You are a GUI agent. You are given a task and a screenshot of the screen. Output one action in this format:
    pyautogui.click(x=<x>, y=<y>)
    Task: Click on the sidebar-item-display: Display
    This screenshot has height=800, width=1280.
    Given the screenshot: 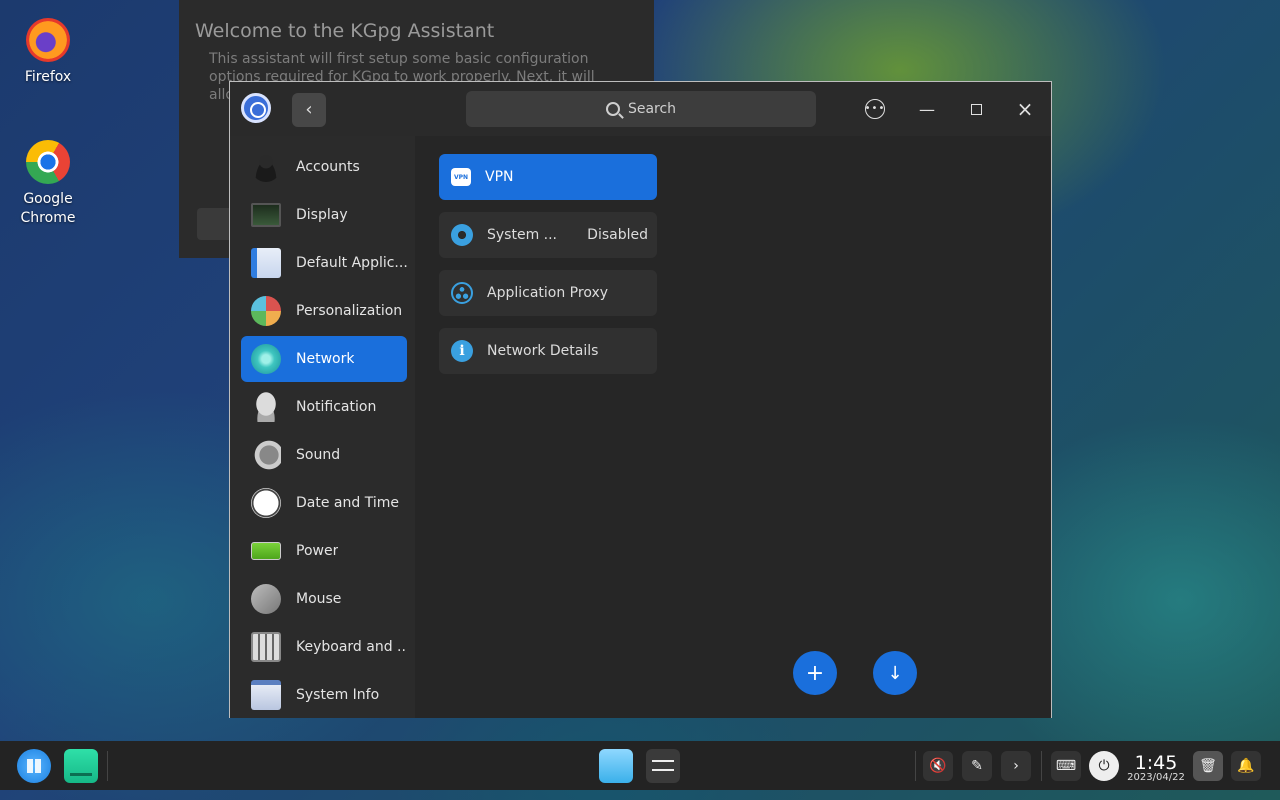 What is the action you would take?
    pyautogui.click(x=324, y=215)
    